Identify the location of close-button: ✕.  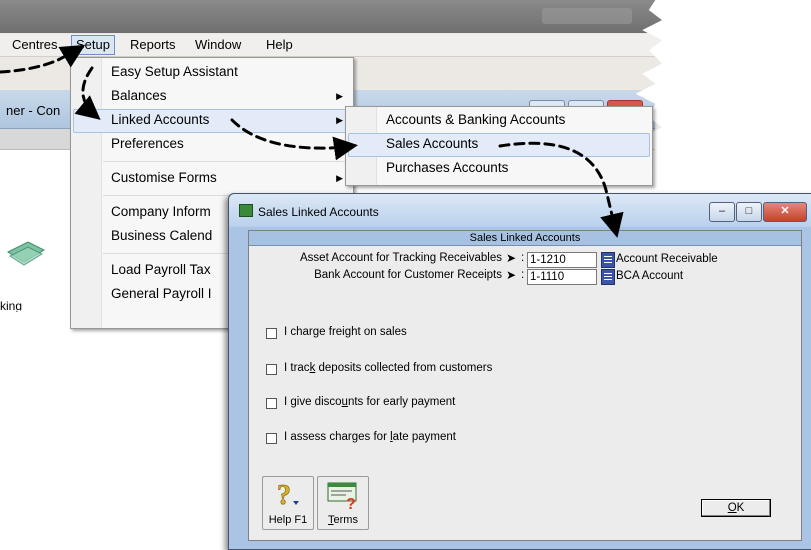
(785, 212).